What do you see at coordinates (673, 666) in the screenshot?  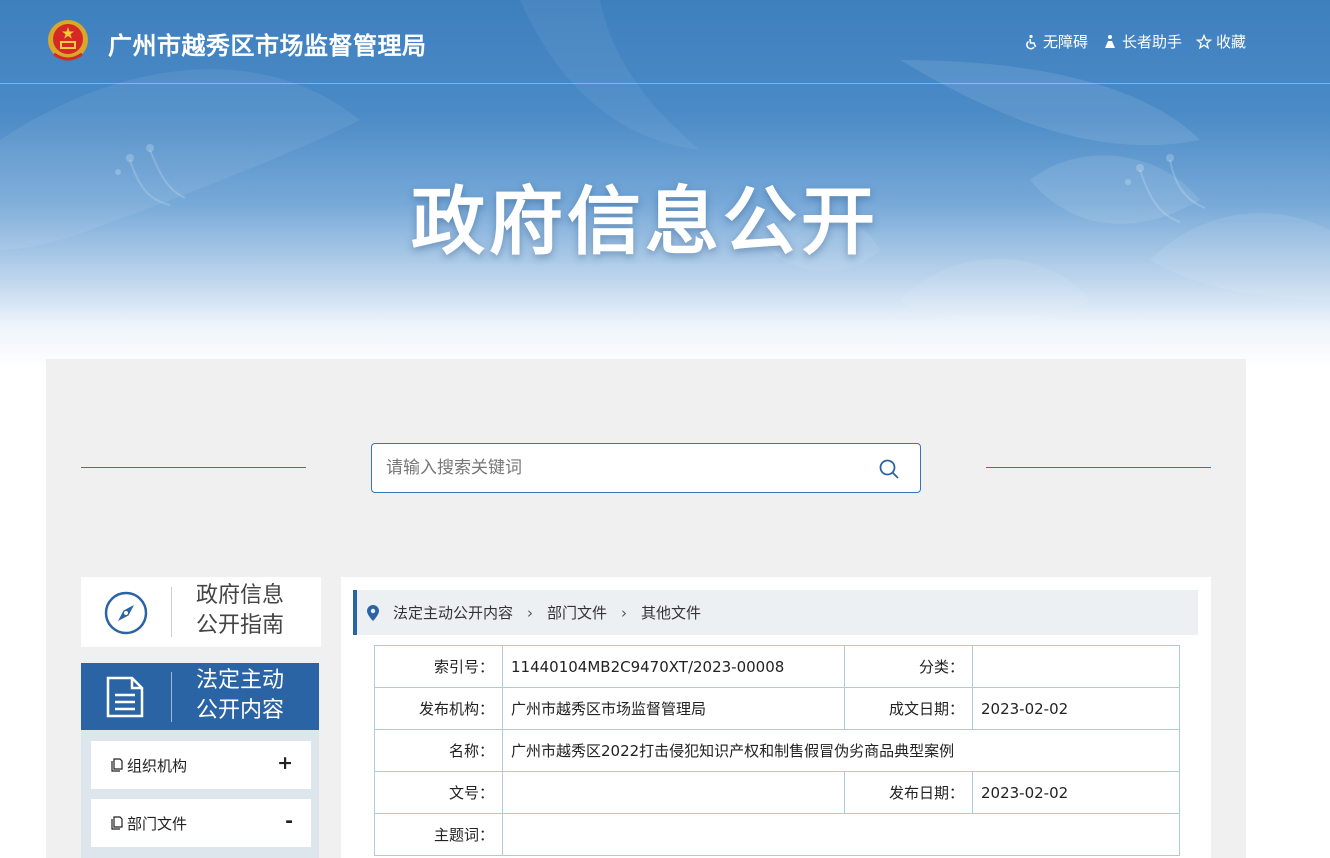 I see `index-value: 11440104MB2C9470XT/2023-00008` at bounding box center [673, 666].